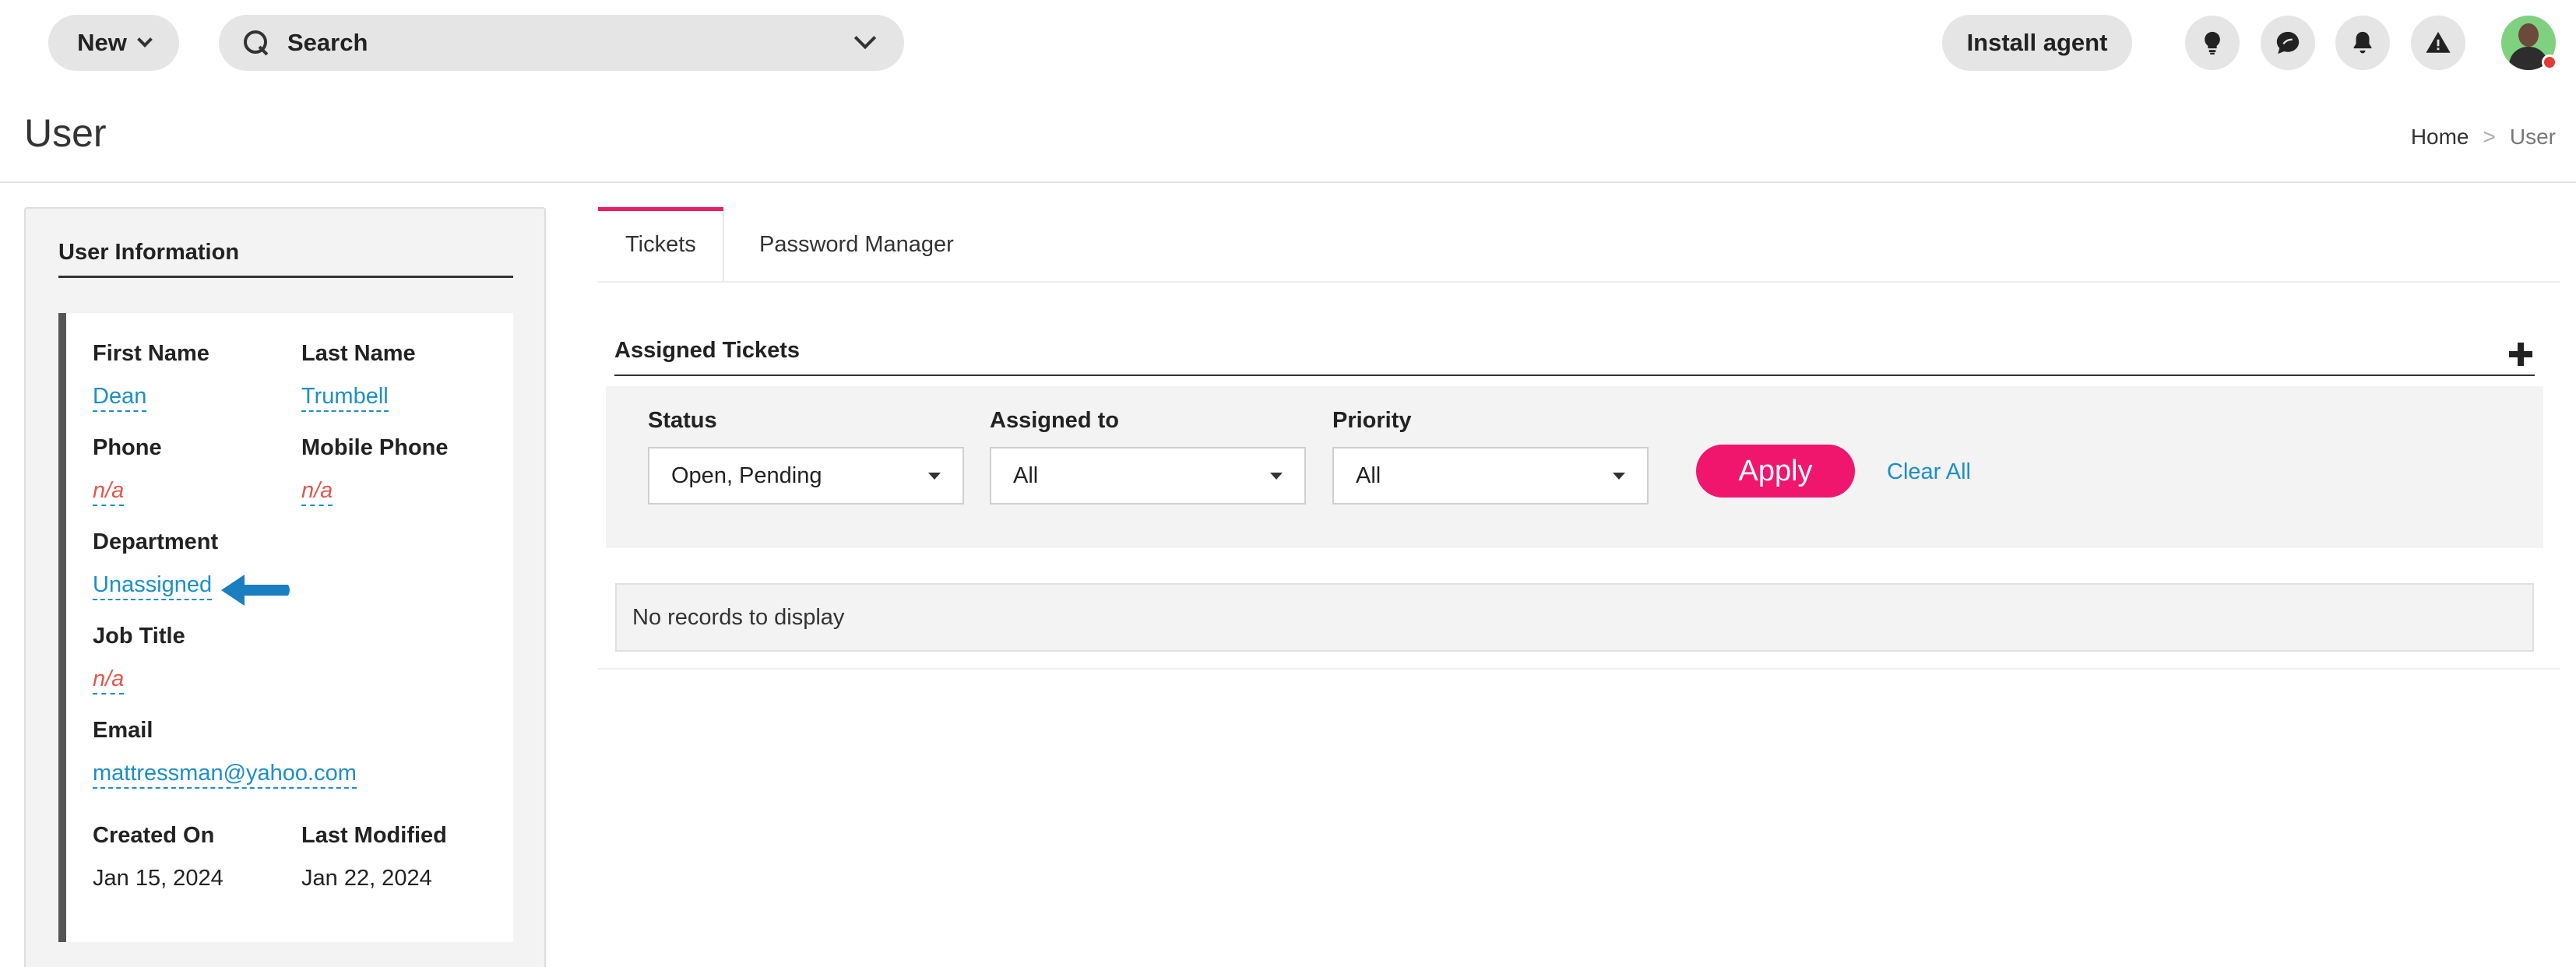 This screenshot has height=967, width=2576. What do you see at coordinates (746, 475) in the screenshot?
I see `status-select-value: Open, Pending` at bounding box center [746, 475].